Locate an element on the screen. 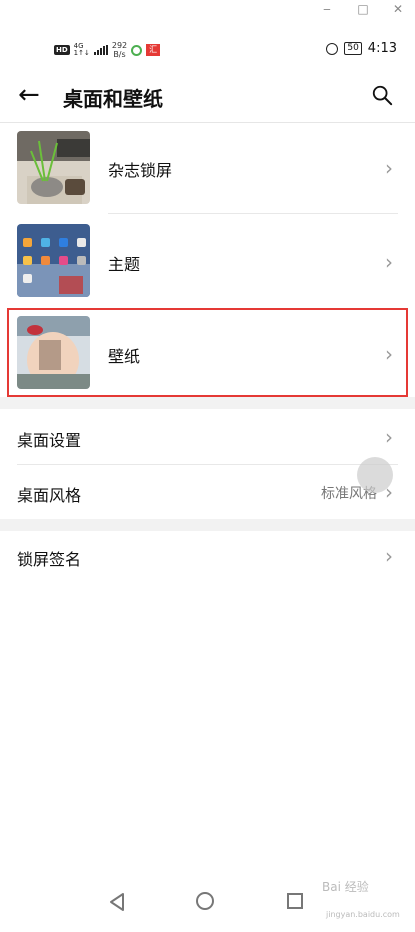 Image resolution: width=415 pixels, height=932 pixels. back-arrow-icon: ← is located at coordinates (29, 95).